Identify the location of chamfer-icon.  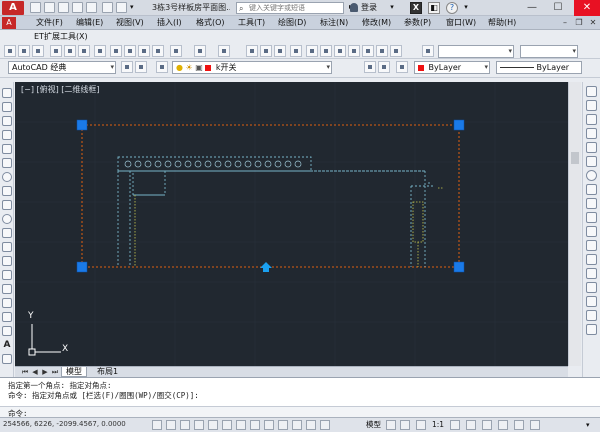
(591, 287).